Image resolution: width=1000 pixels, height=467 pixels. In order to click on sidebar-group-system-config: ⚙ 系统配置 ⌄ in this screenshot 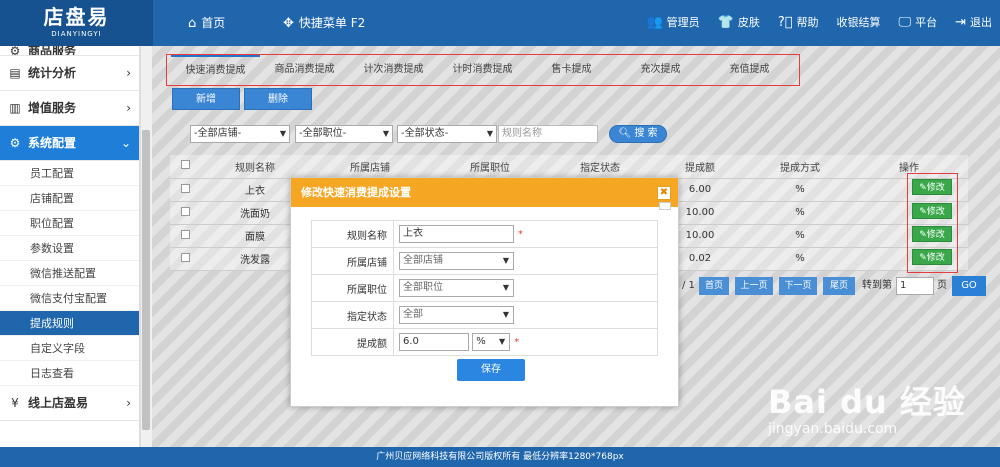, I will do `click(69, 143)`.